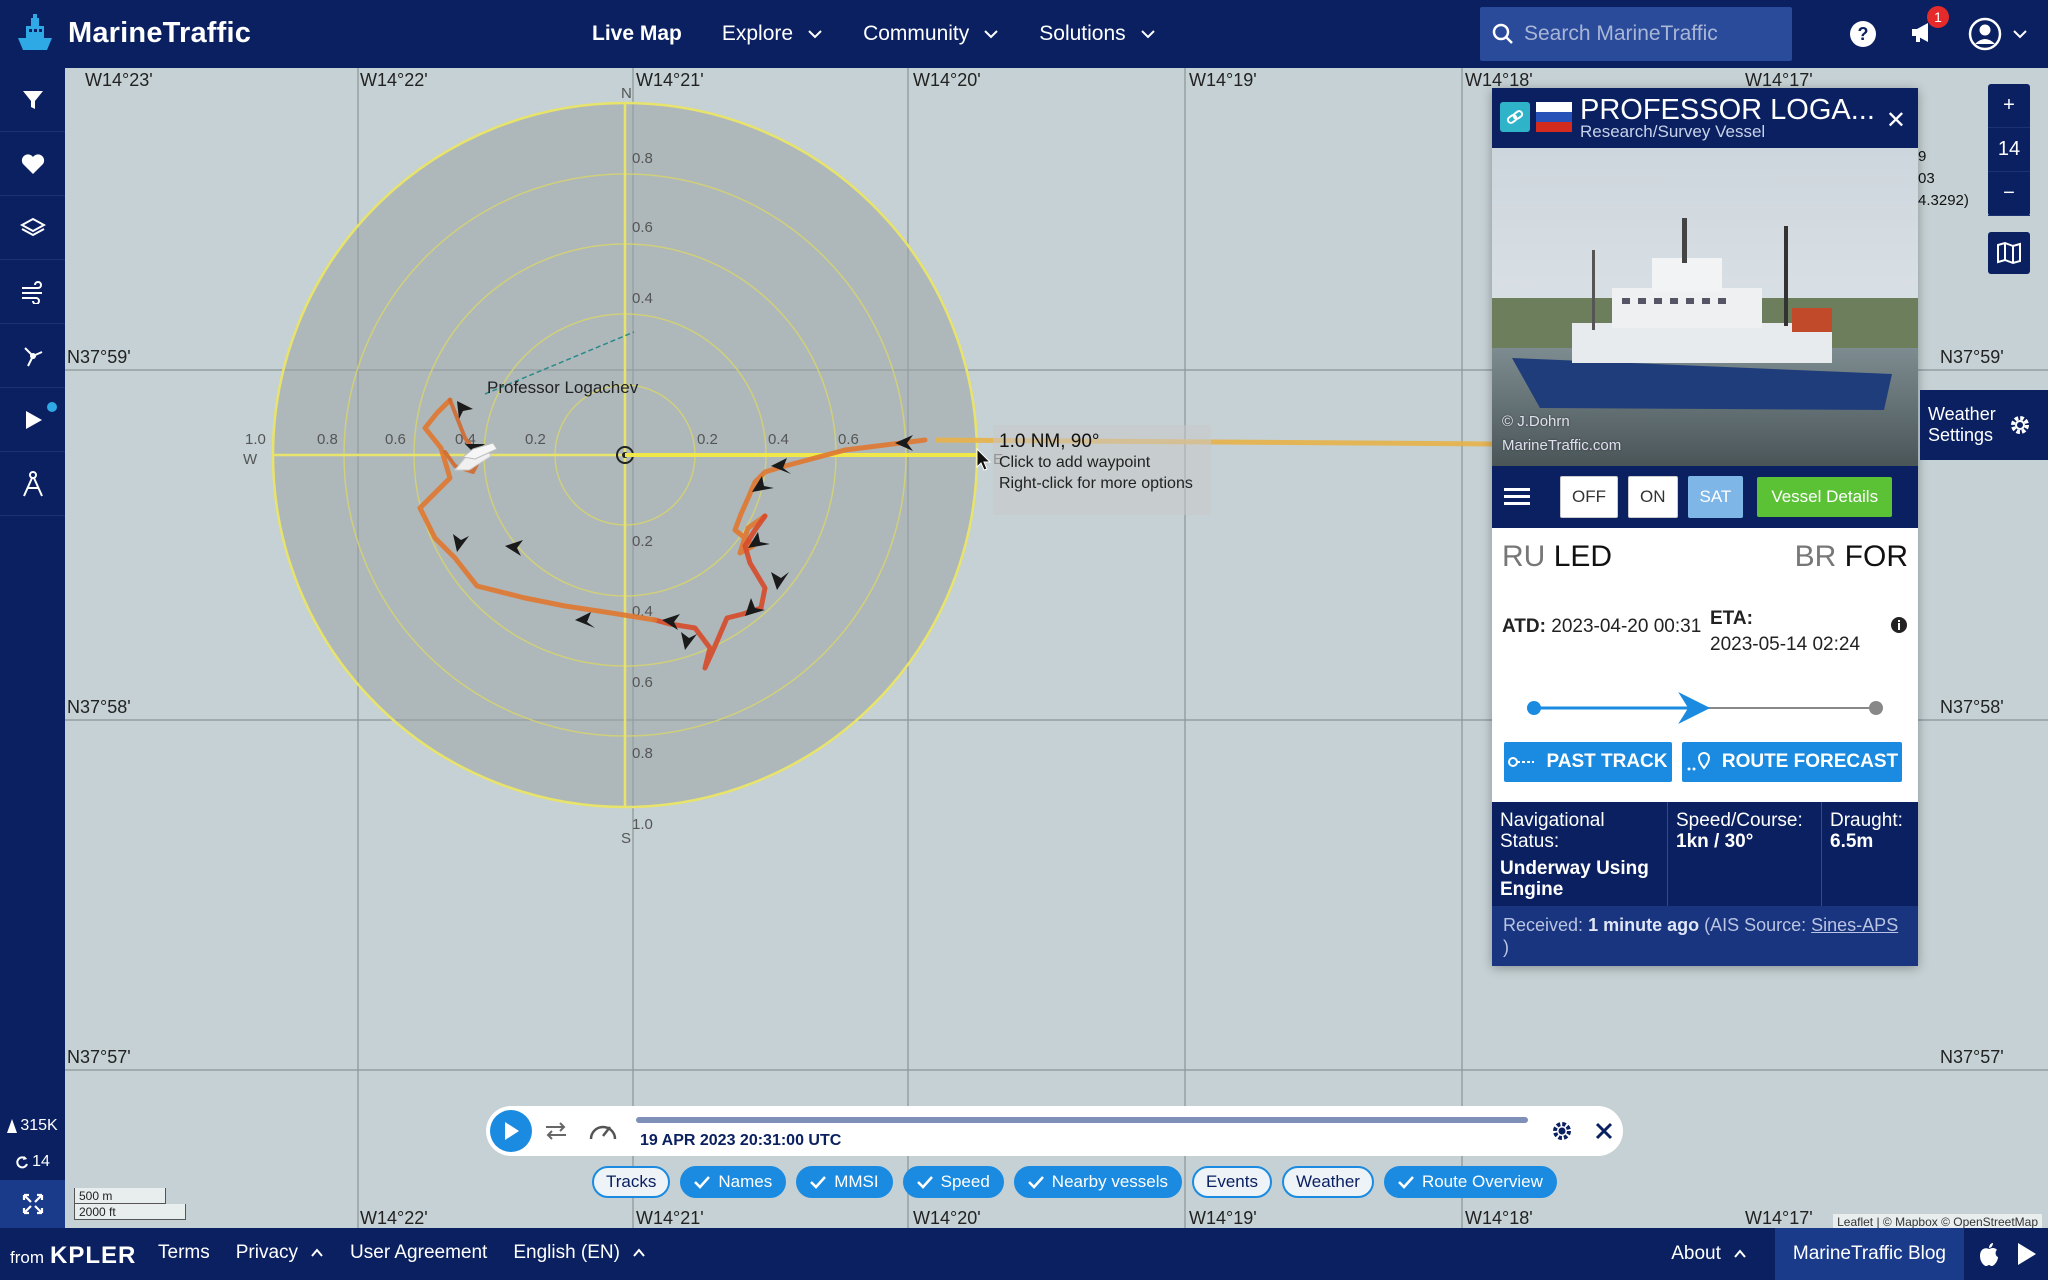 The image size is (2048, 1280). What do you see at coordinates (1524, 556) in the screenshot?
I see `departure-country: RU` at bounding box center [1524, 556].